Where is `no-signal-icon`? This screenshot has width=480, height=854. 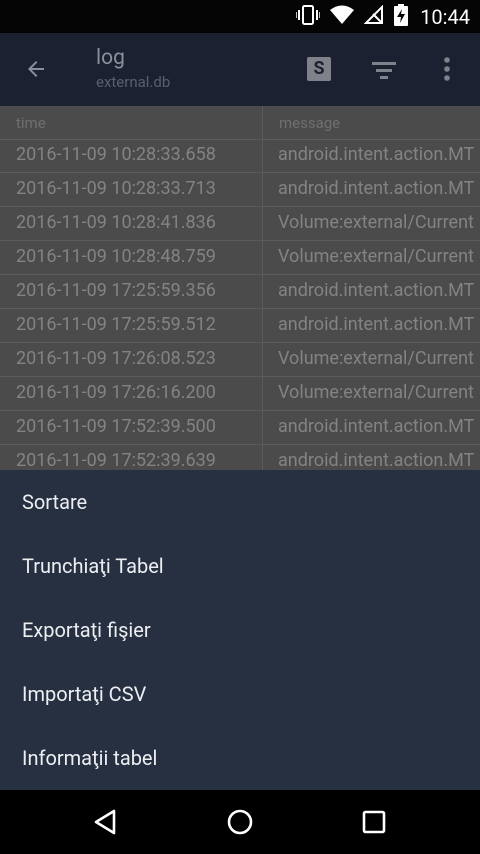
no-signal-icon is located at coordinates (373, 16).